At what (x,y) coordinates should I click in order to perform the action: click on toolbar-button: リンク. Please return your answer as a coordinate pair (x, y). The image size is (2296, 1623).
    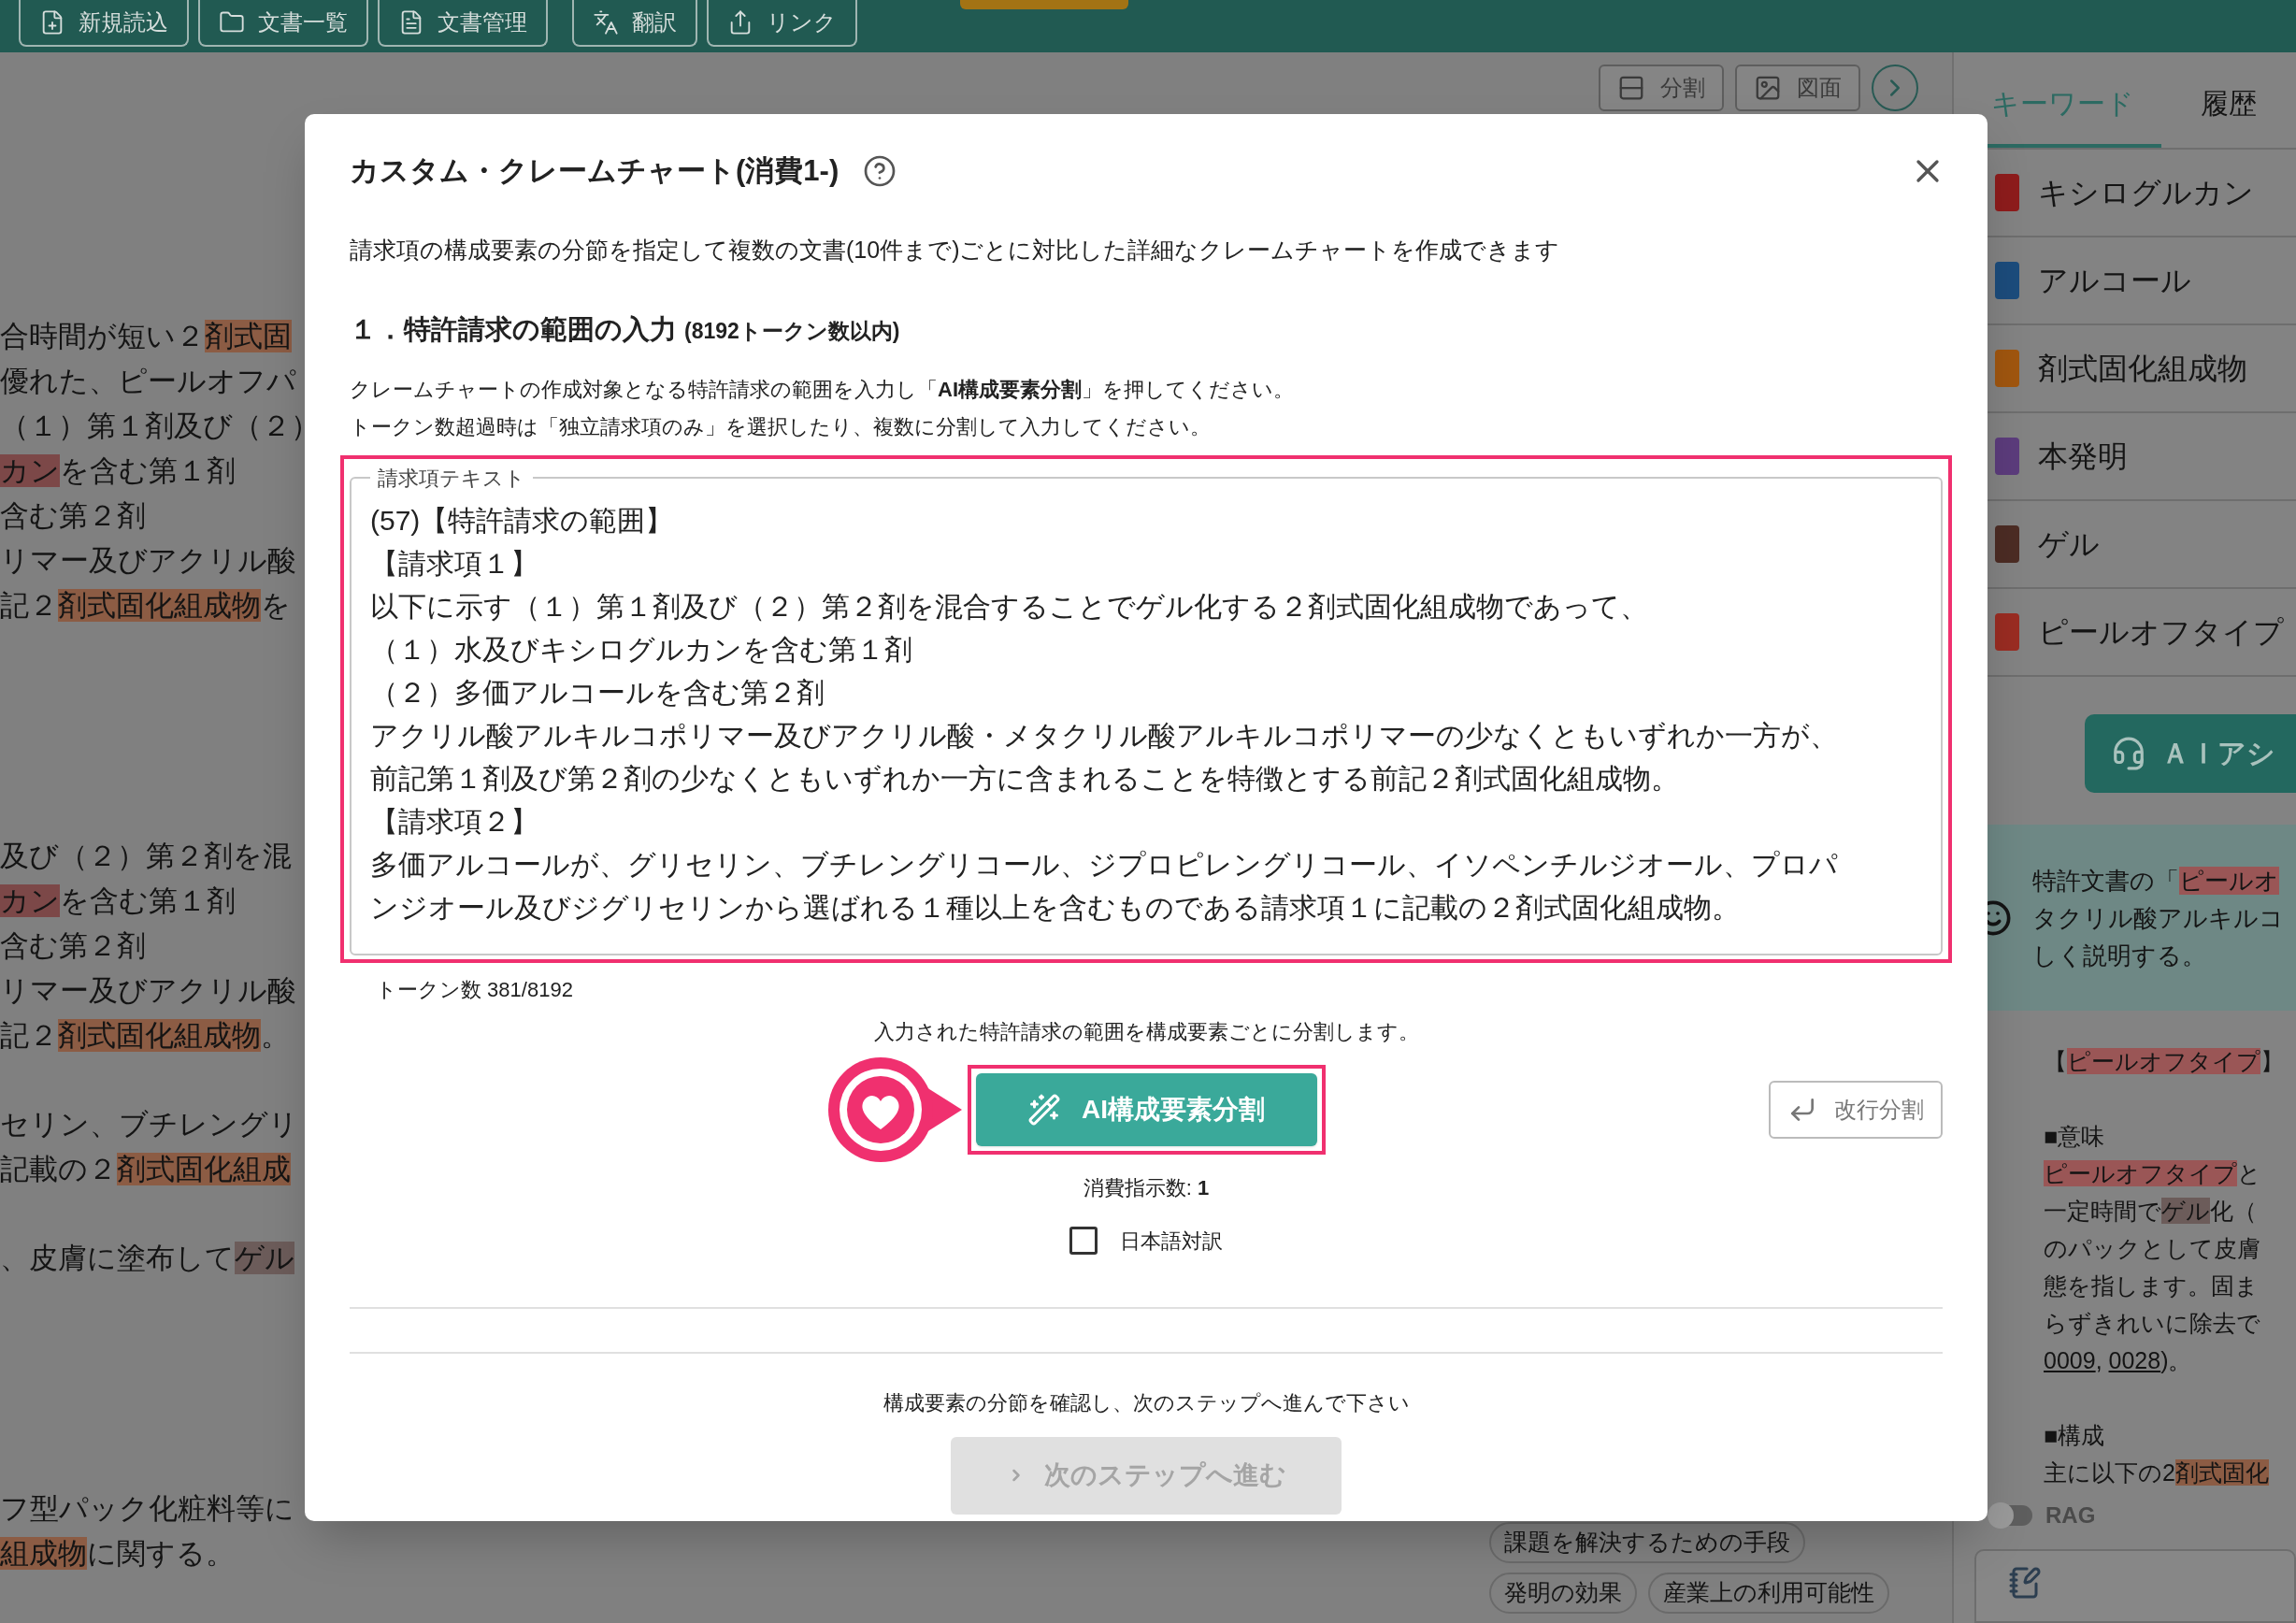
    Looking at the image, I should click on (782, 23).